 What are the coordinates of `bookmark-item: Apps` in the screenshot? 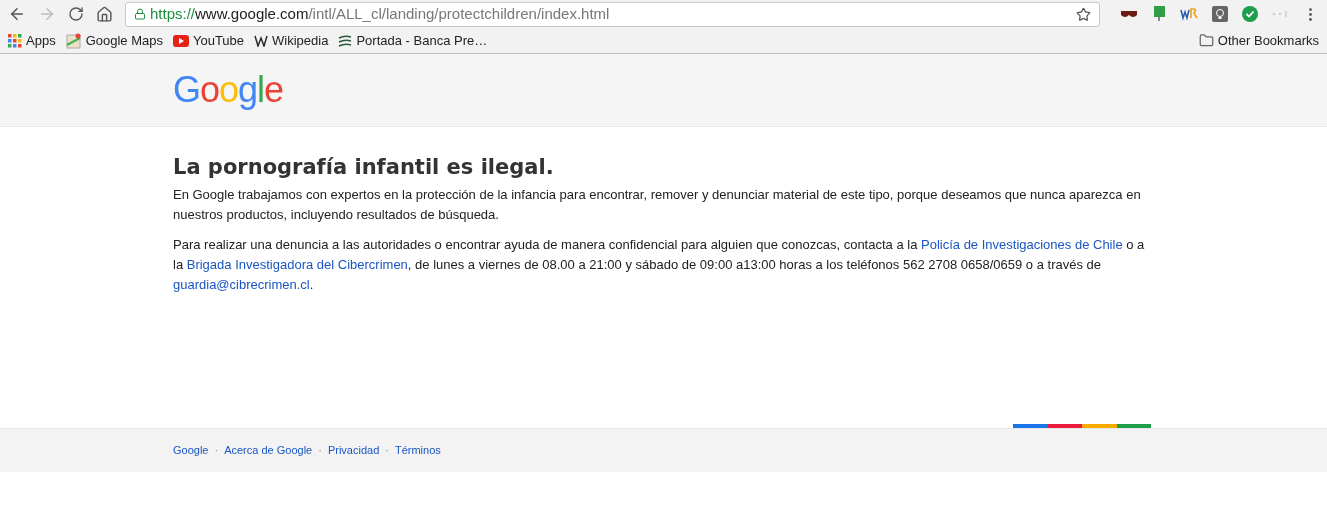 It's located at (32, 40).